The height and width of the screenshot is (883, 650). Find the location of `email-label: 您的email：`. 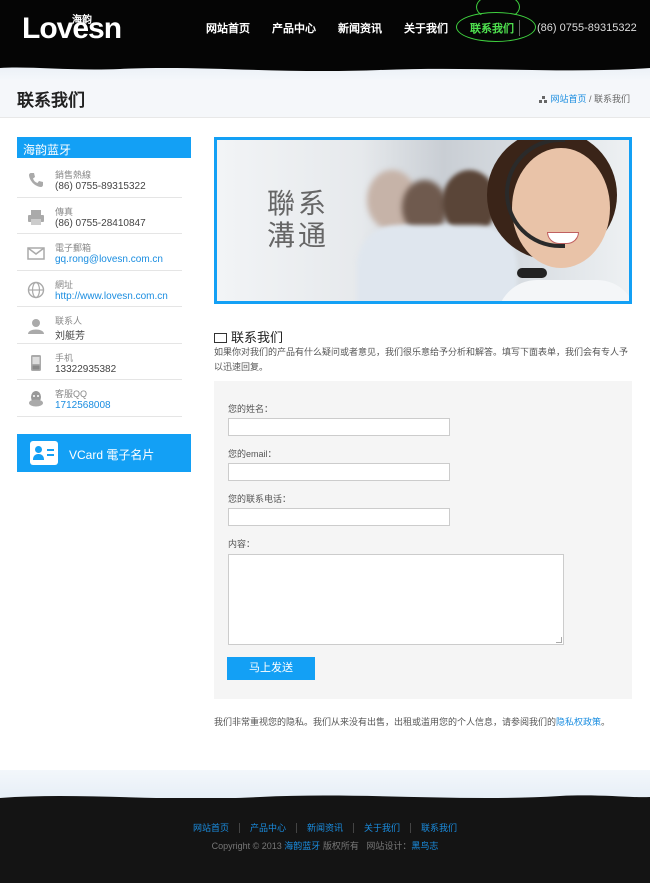

email-label: 您的email： is located at coordinates (252, 454).